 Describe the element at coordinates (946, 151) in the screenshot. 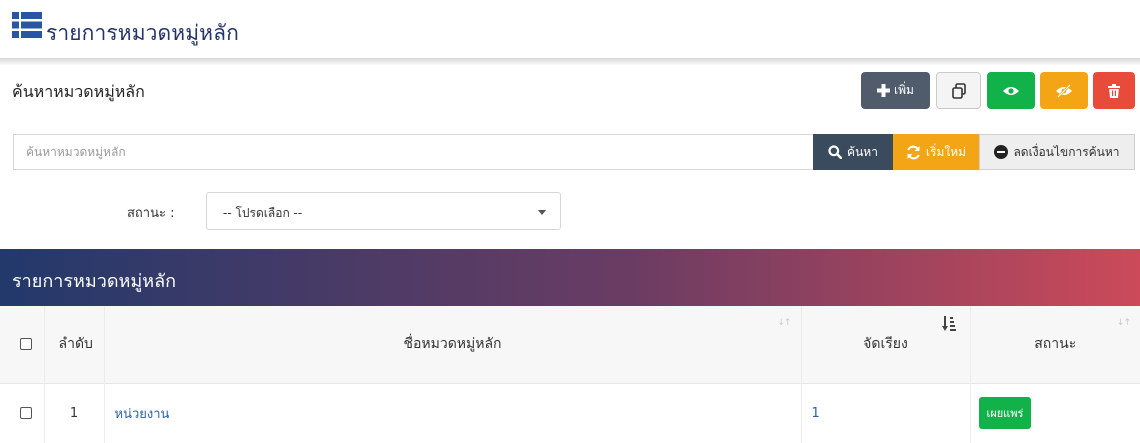

I see `reset-button-label: เริ่มใหม่` at that location.